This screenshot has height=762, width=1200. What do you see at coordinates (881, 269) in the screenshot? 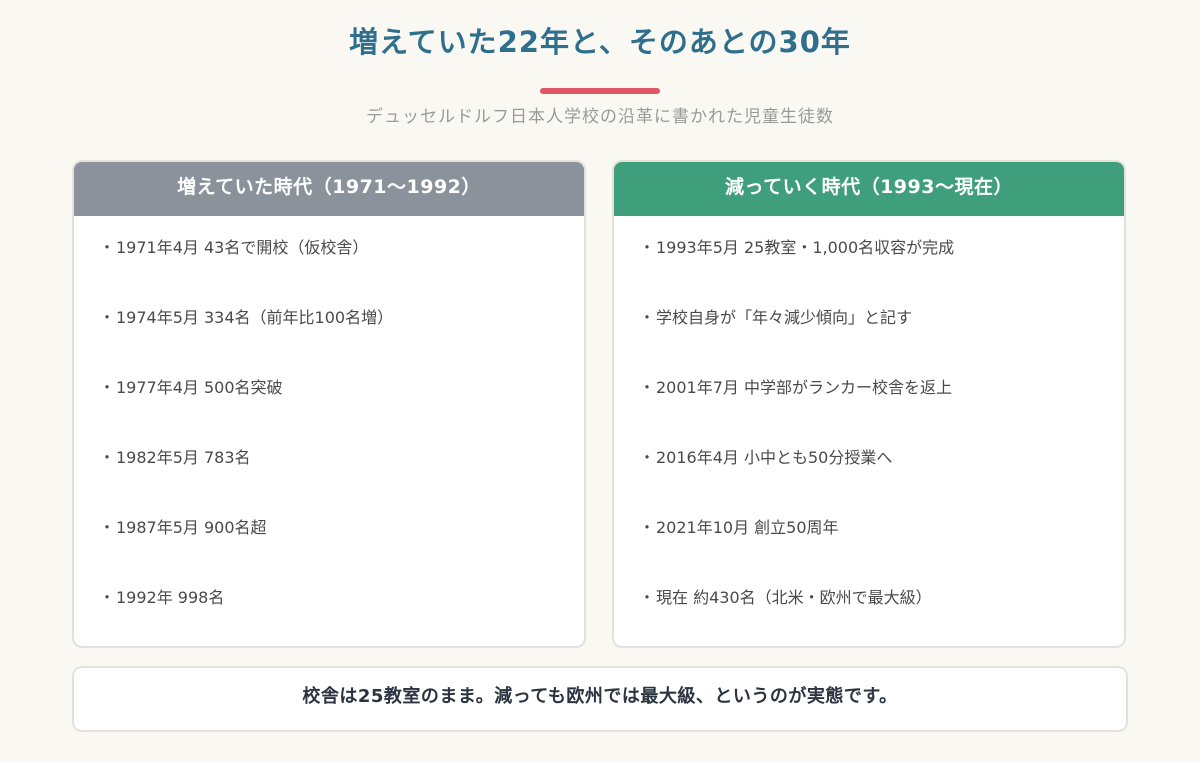
I see `list-item: ・1993年5月 25教室・1,000名収容が完成` at bounding box center [881, 269].